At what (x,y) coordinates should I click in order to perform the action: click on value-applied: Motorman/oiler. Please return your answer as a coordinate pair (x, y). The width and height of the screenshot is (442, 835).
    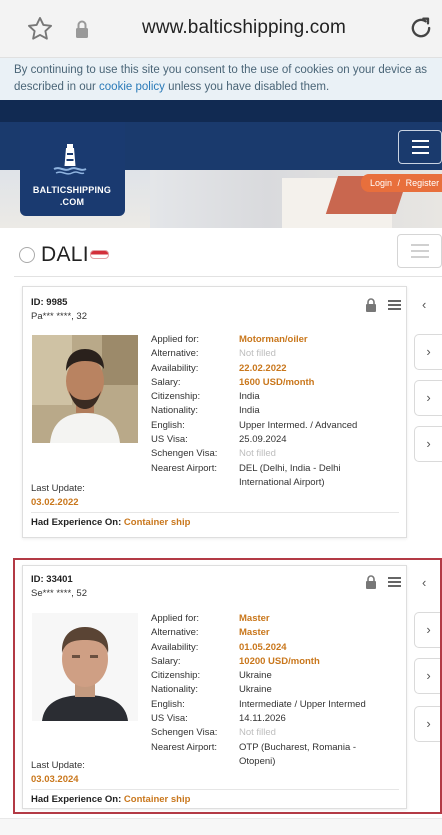
    Looking at the image, I should click on (273, 339).